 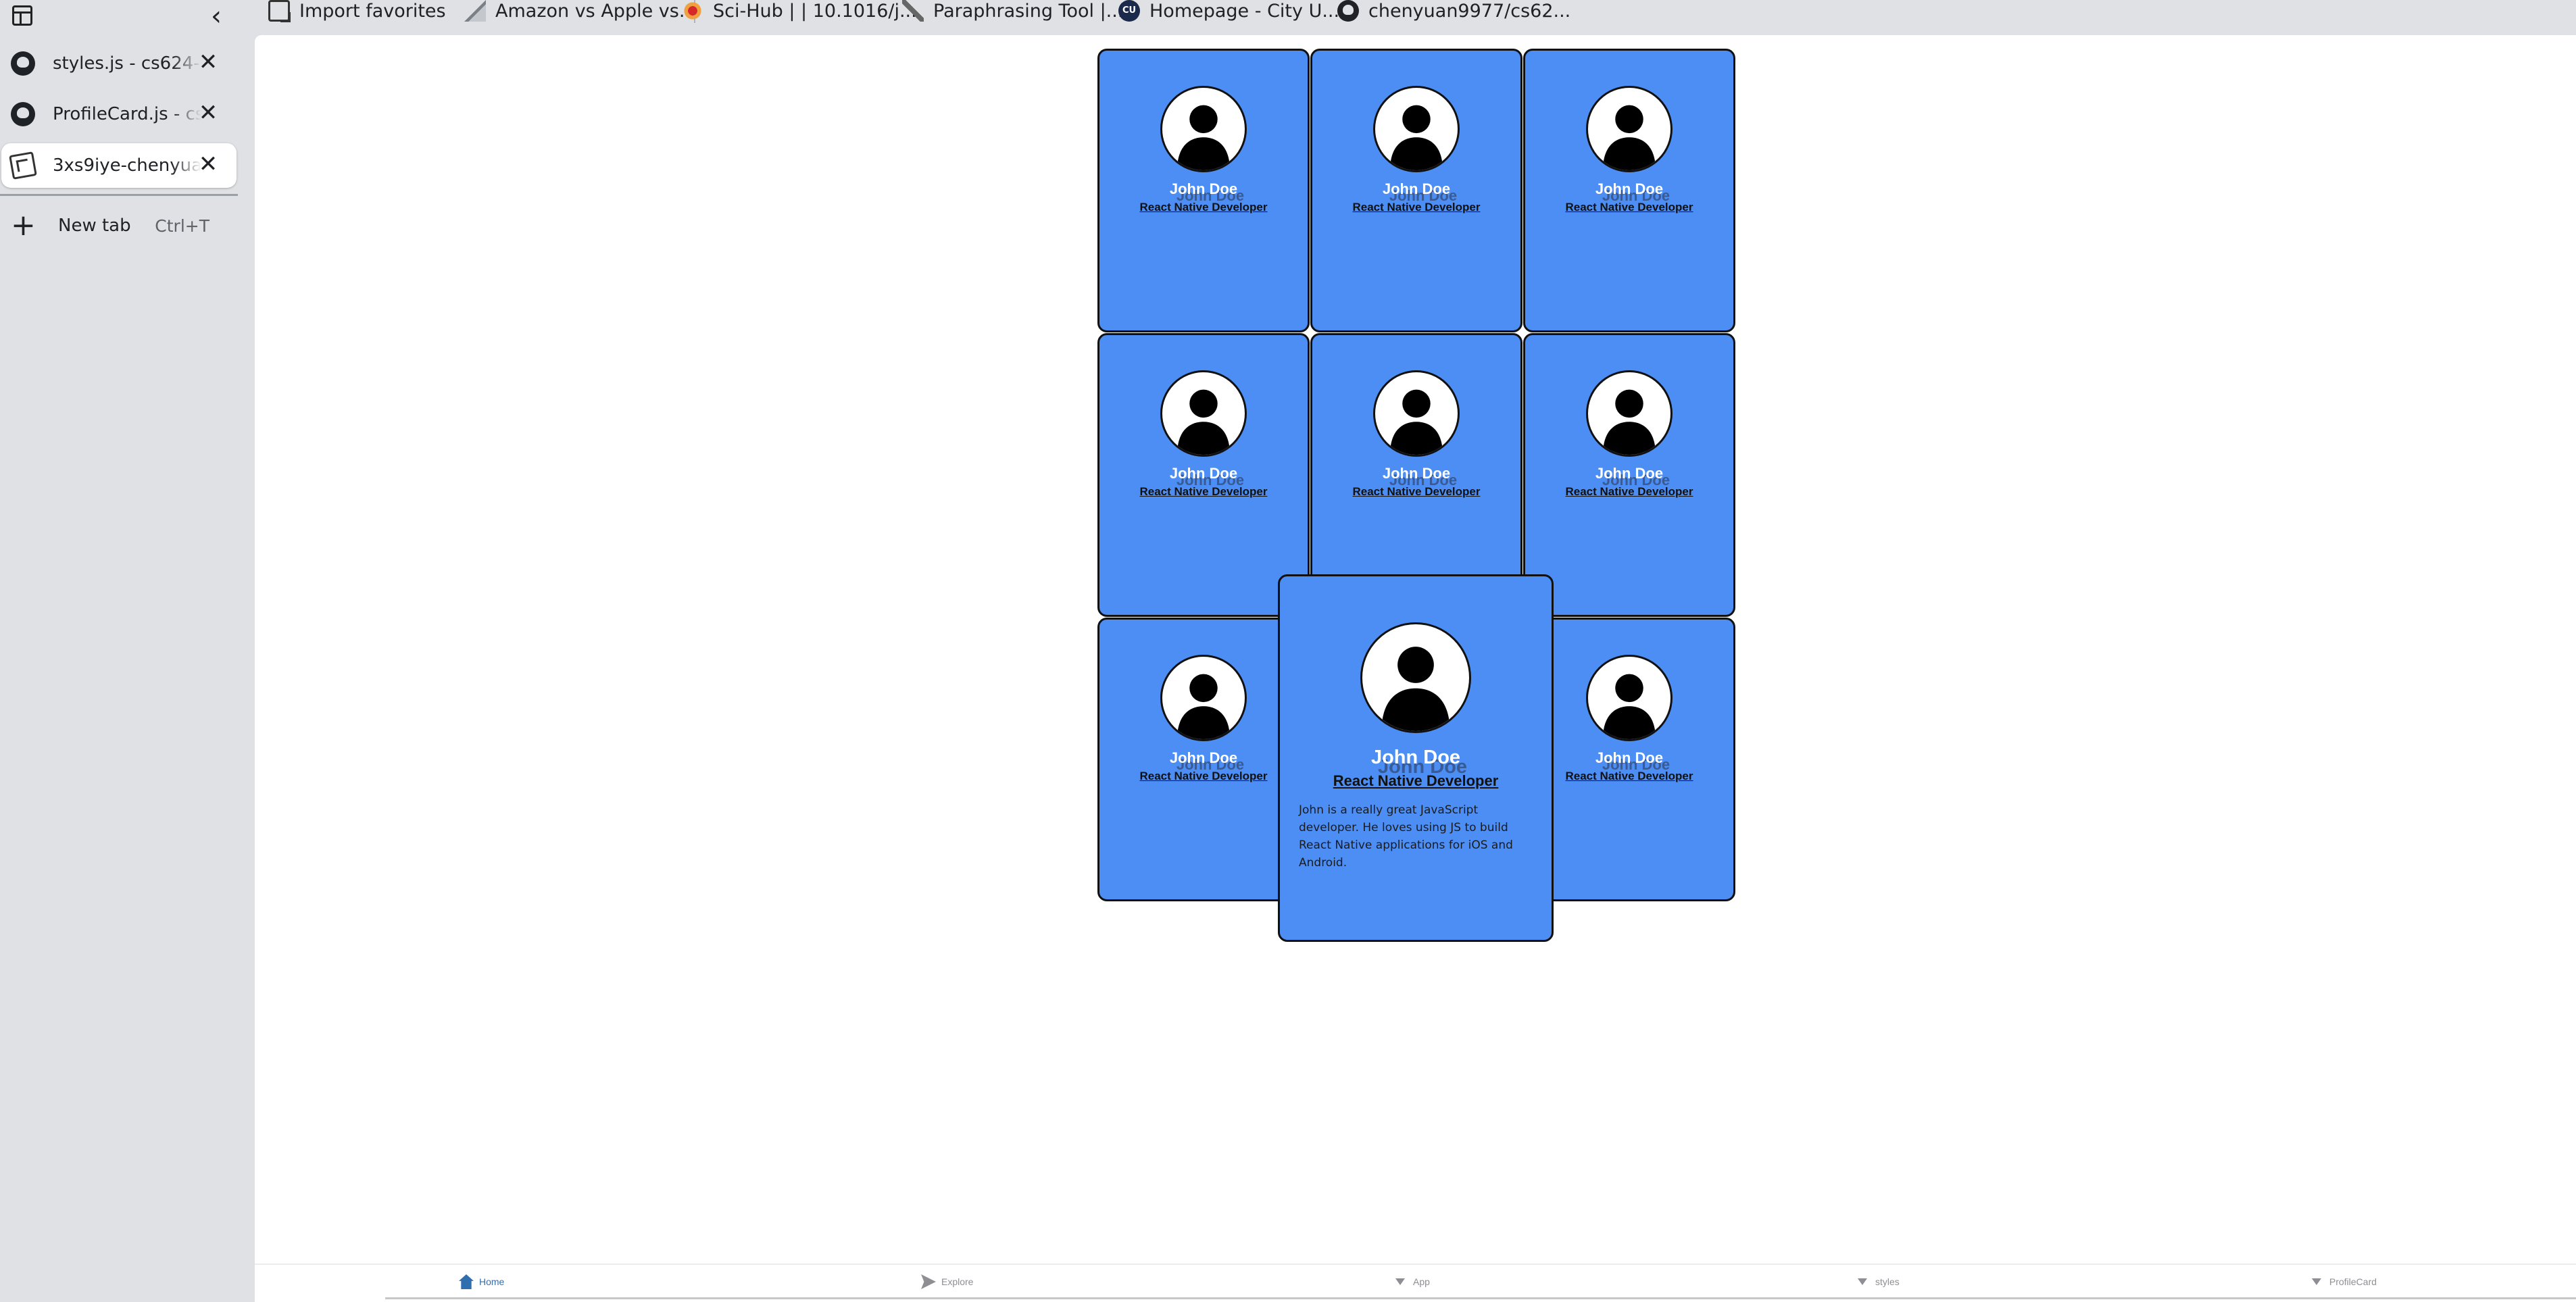 I want to click on favorite-import: Import favorites, so click(x=357, y=11).